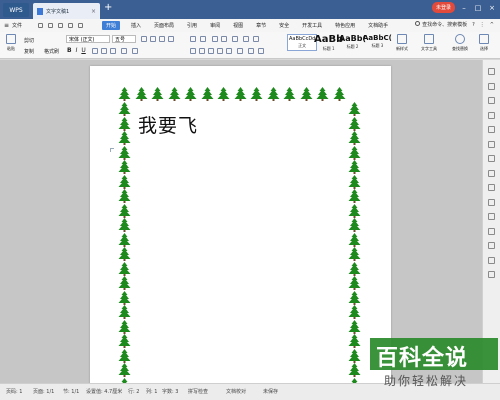 This screenshot has height=400, width=500. Describe the element at coordinates (492, 25) in the screenshot. I see `collapse-ribbon-button: ^` at that location.